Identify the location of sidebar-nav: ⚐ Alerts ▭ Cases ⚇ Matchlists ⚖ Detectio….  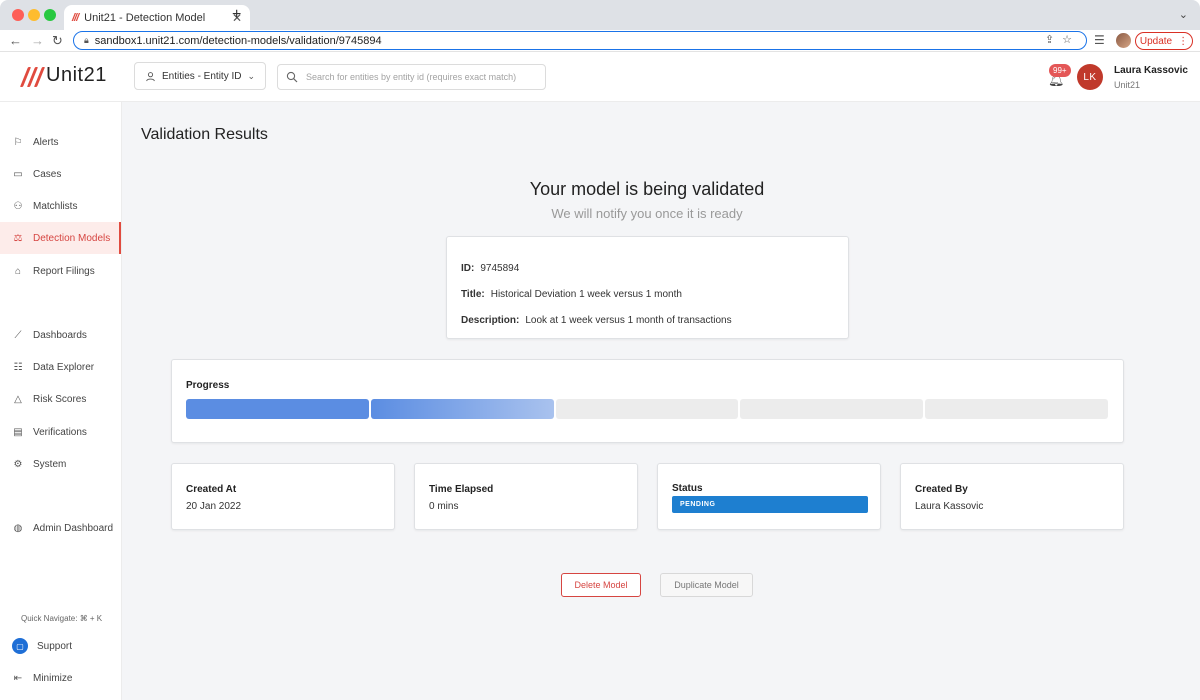
(61, 401).